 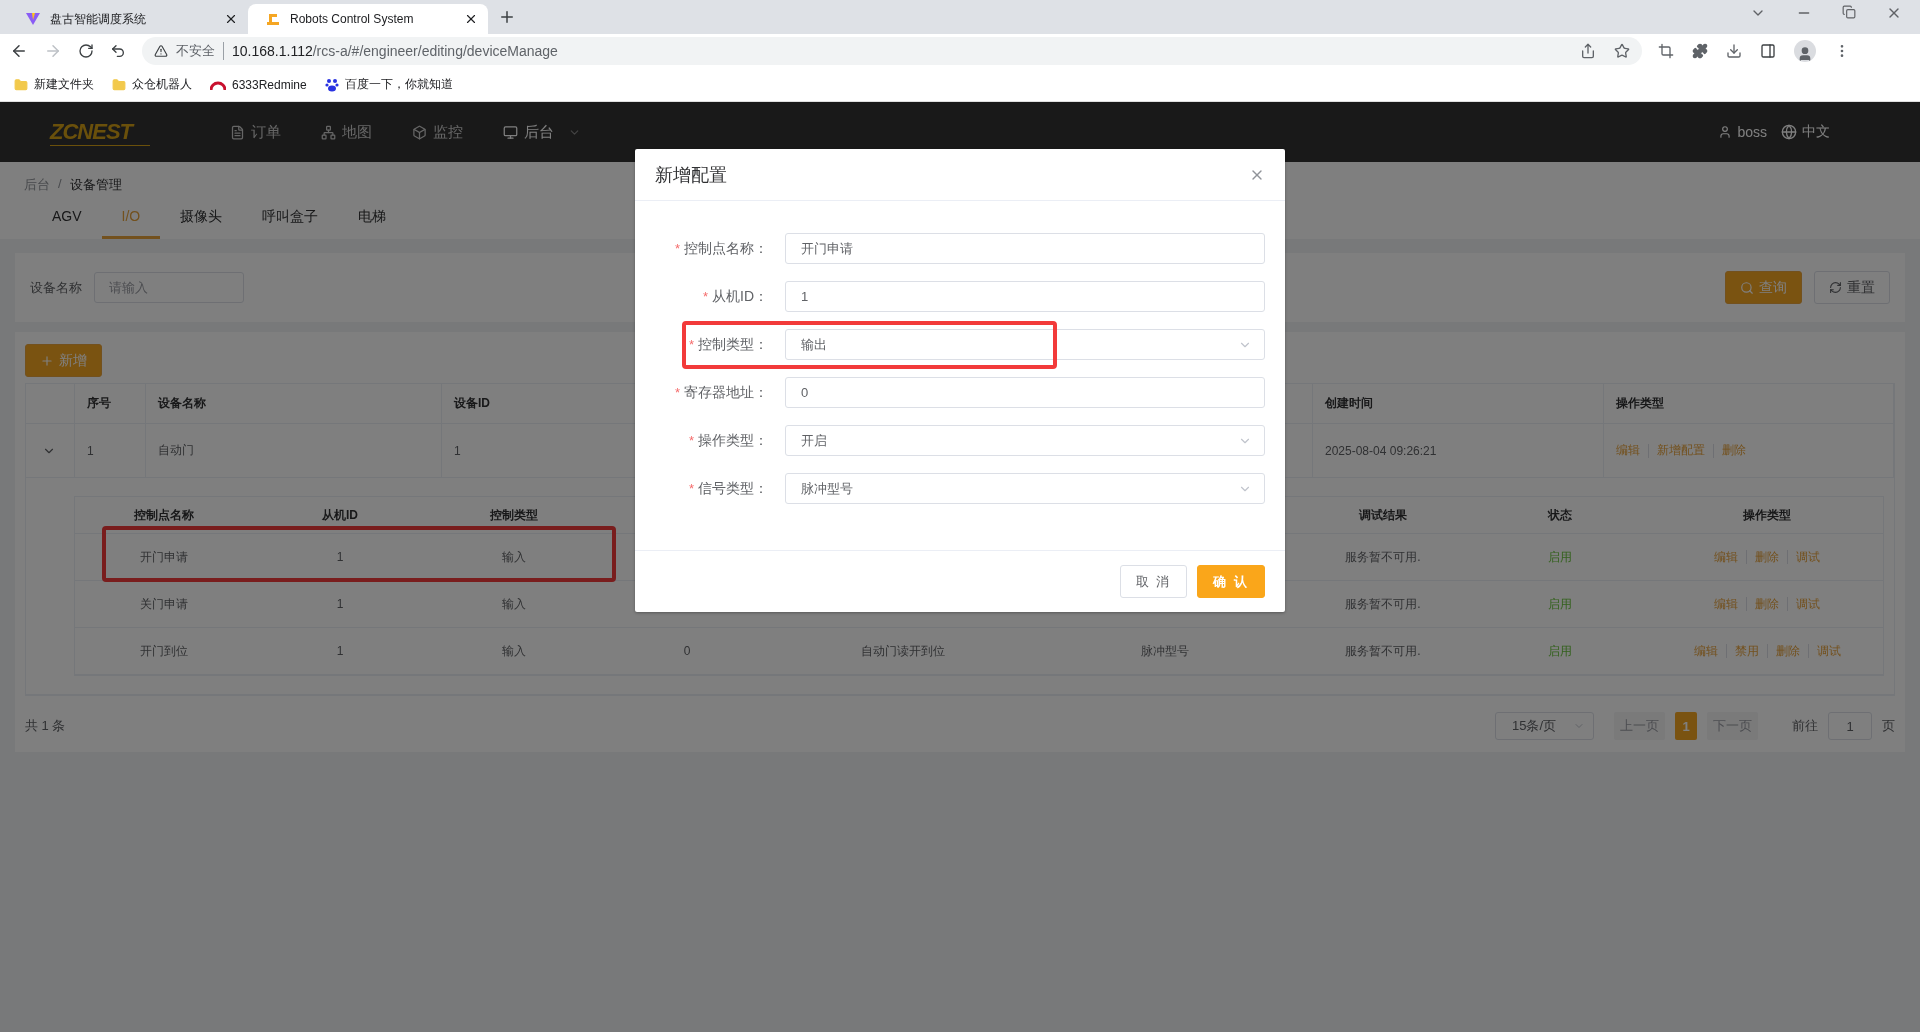 What do you see at coordinates (86, 51) in the screenshot?
I see `reload-icon` at bounding box center [86, 51].